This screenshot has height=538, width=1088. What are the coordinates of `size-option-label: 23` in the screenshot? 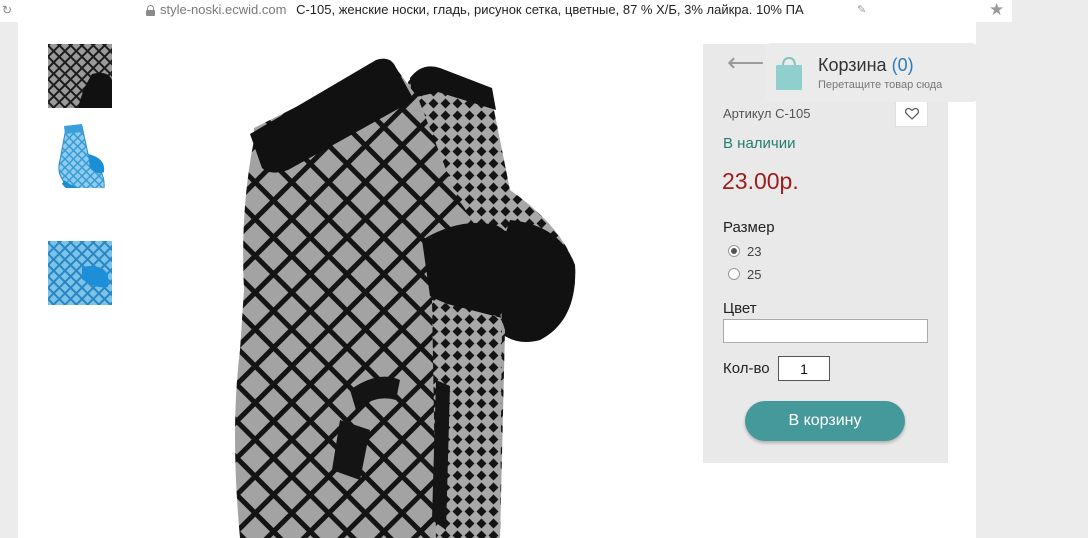 It's located at (754, 251).